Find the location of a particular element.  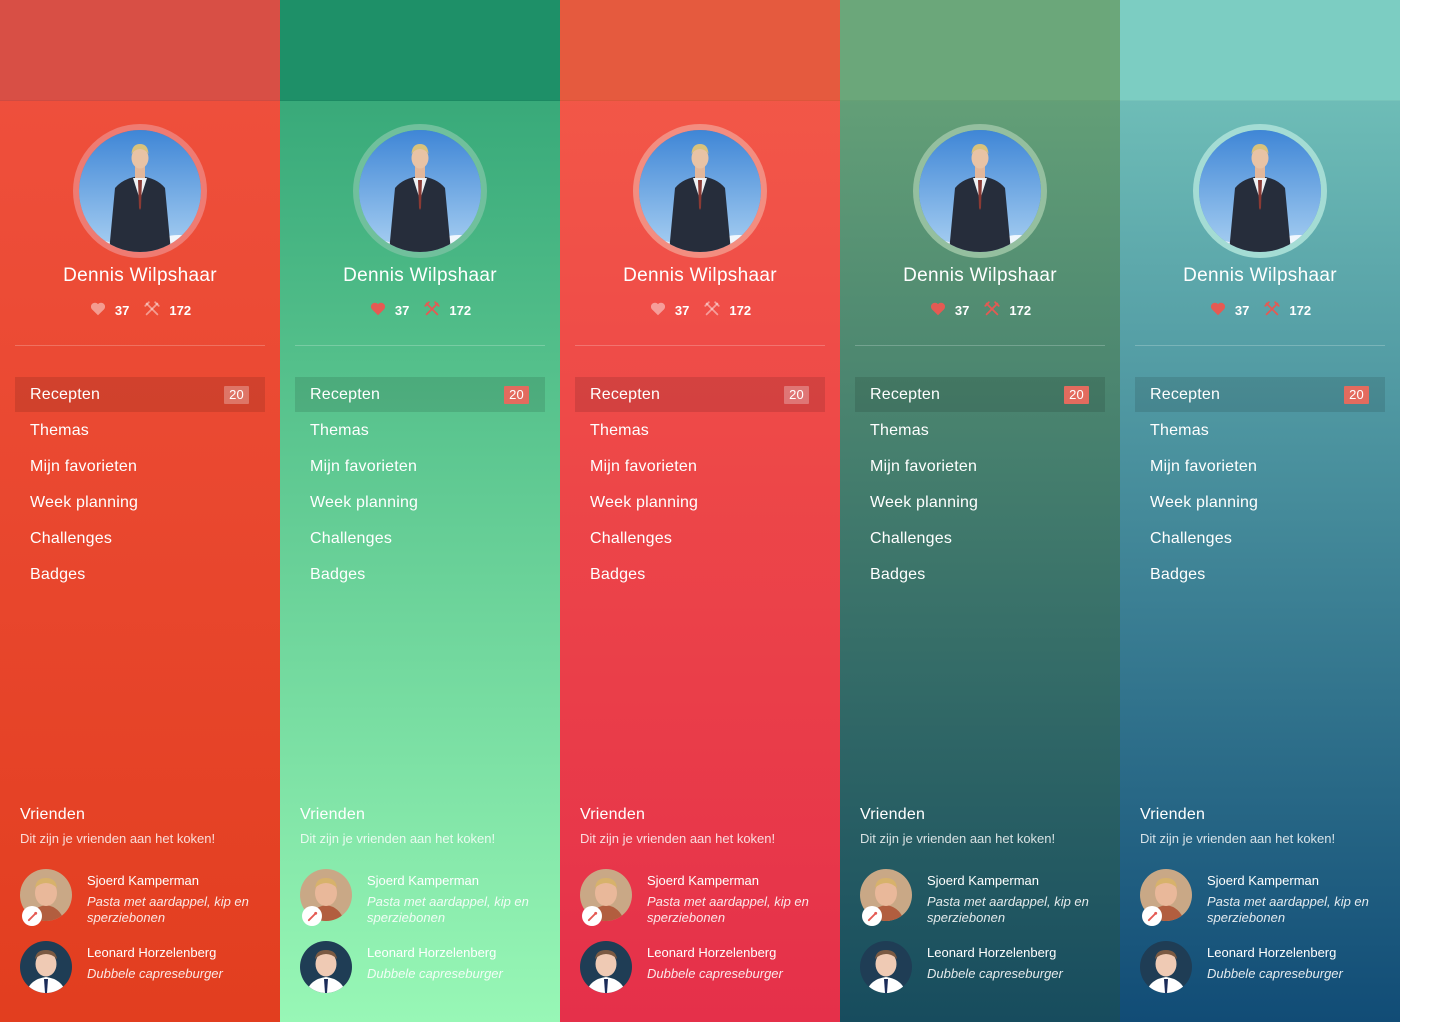

friends-subtitle: Dit zijn je vrienden aan het koken! is located at coordinates (398, 838).